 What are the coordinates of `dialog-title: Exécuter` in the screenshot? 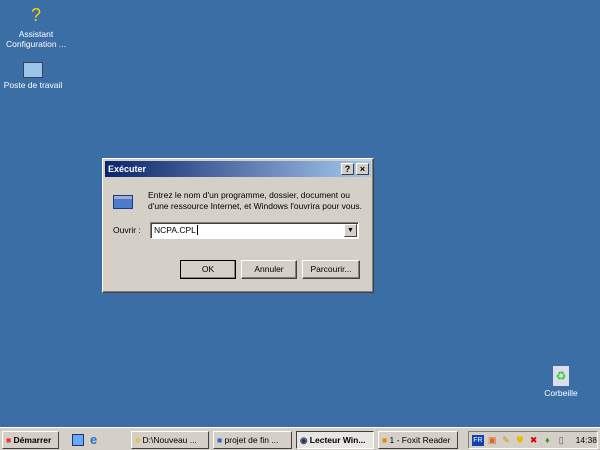 It's located at (127, 169).